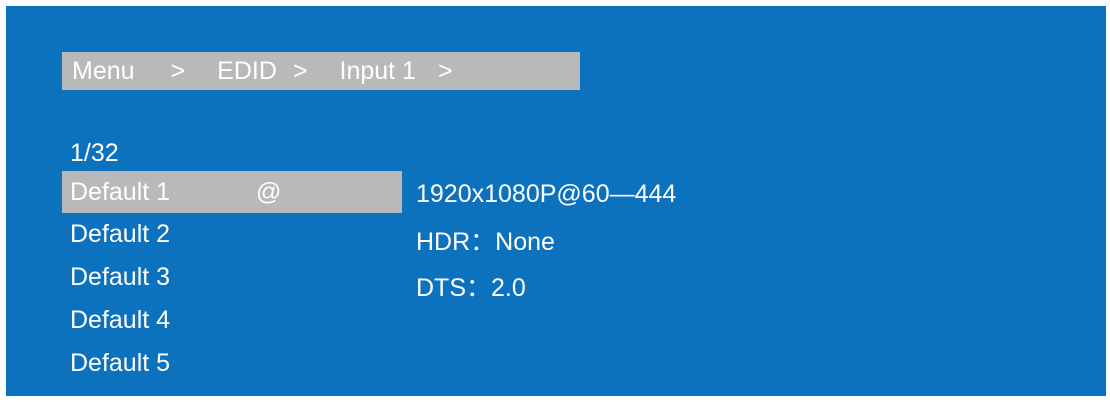 The height and width of the screenshot is (410, 1110). I want to click on list-item-default-2: Default 2, so click(232, 234).